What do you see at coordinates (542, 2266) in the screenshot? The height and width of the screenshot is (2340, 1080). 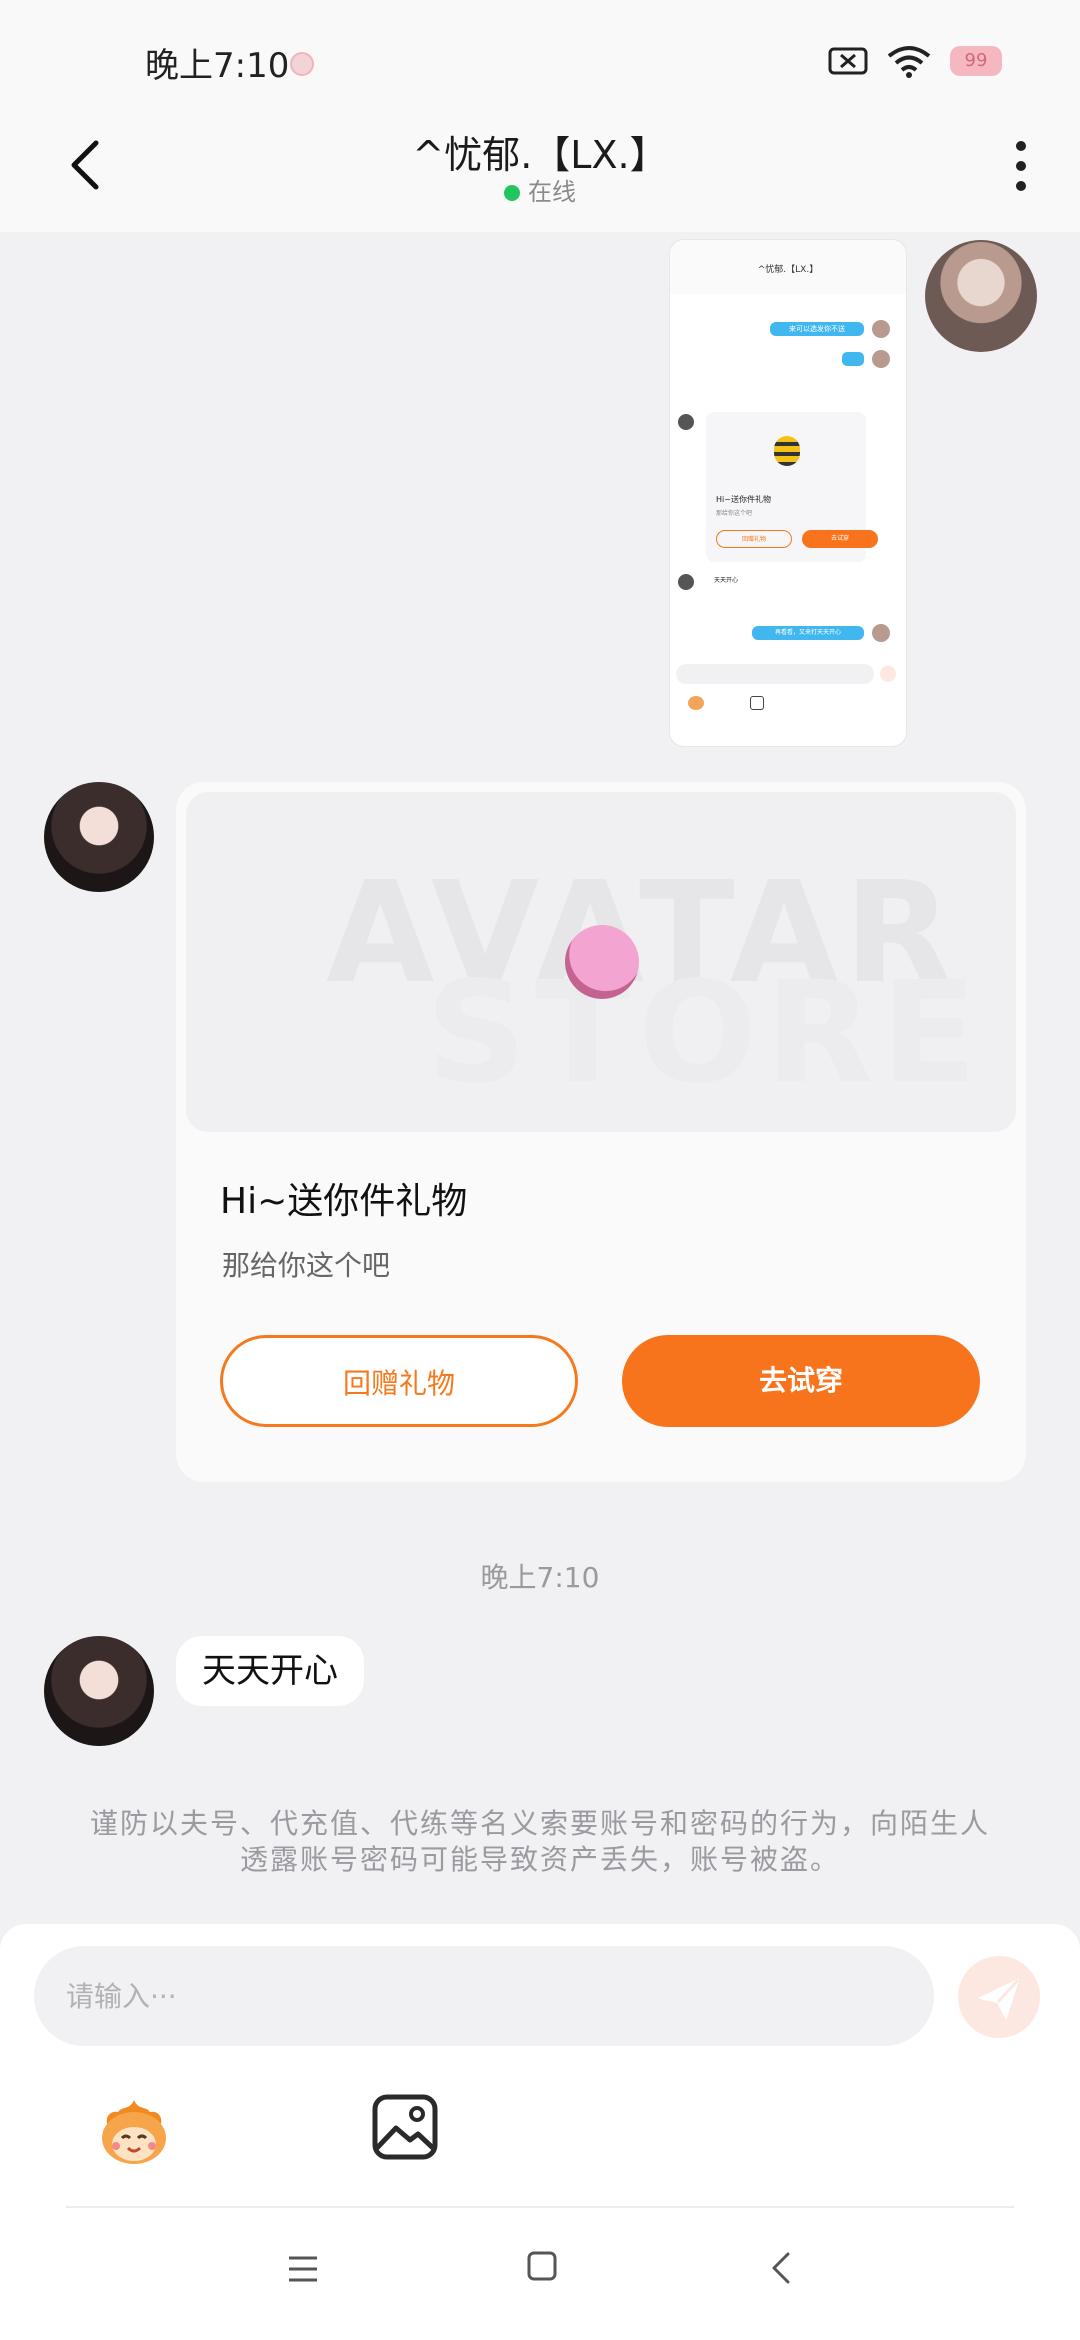 I see `home-icon` at bounding box center [542, 2266].